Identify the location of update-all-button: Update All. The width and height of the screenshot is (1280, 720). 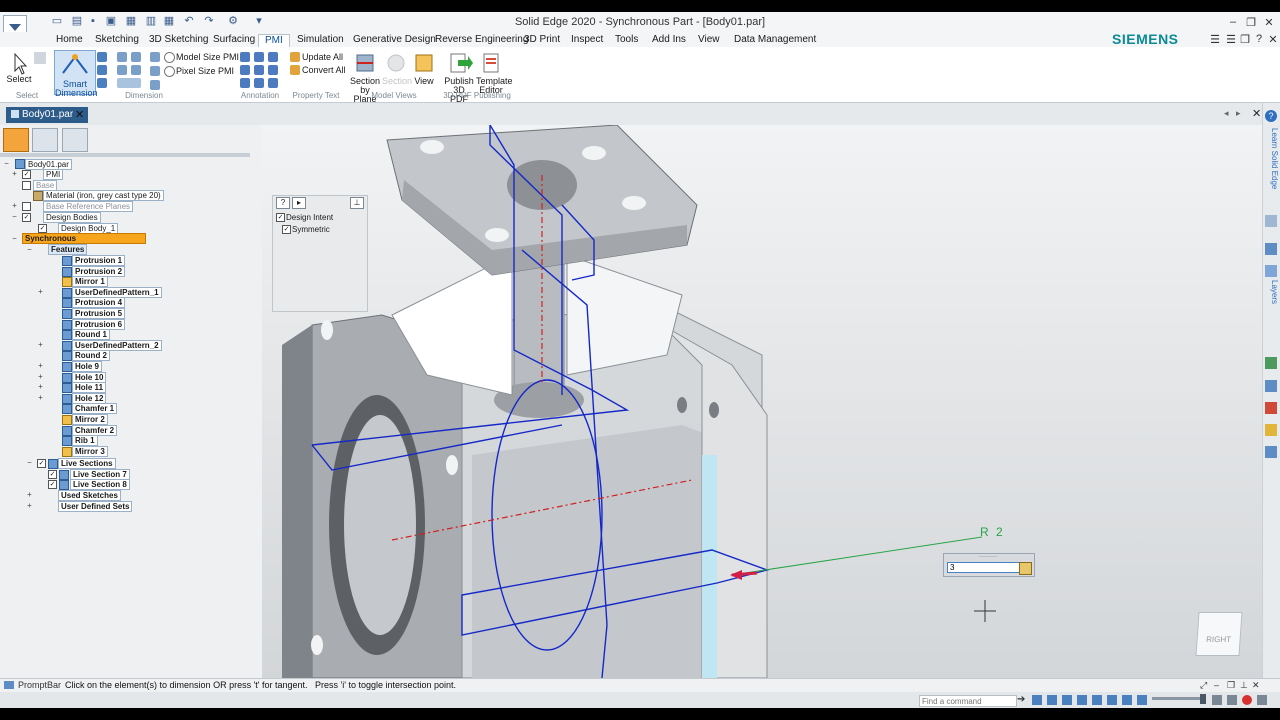
(322, 57).